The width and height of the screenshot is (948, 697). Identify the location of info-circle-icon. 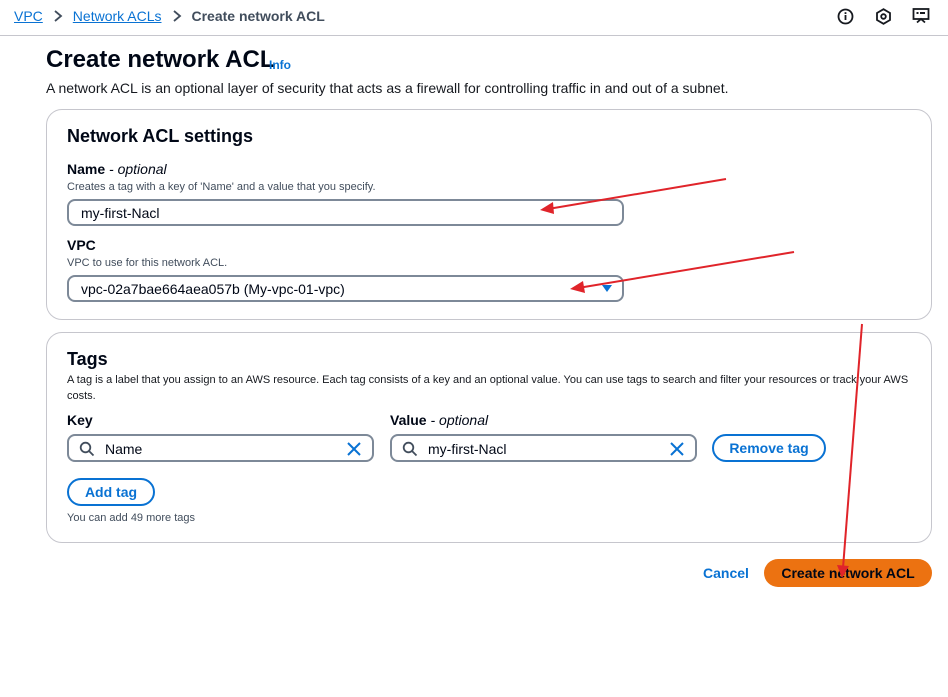
(845, 16).